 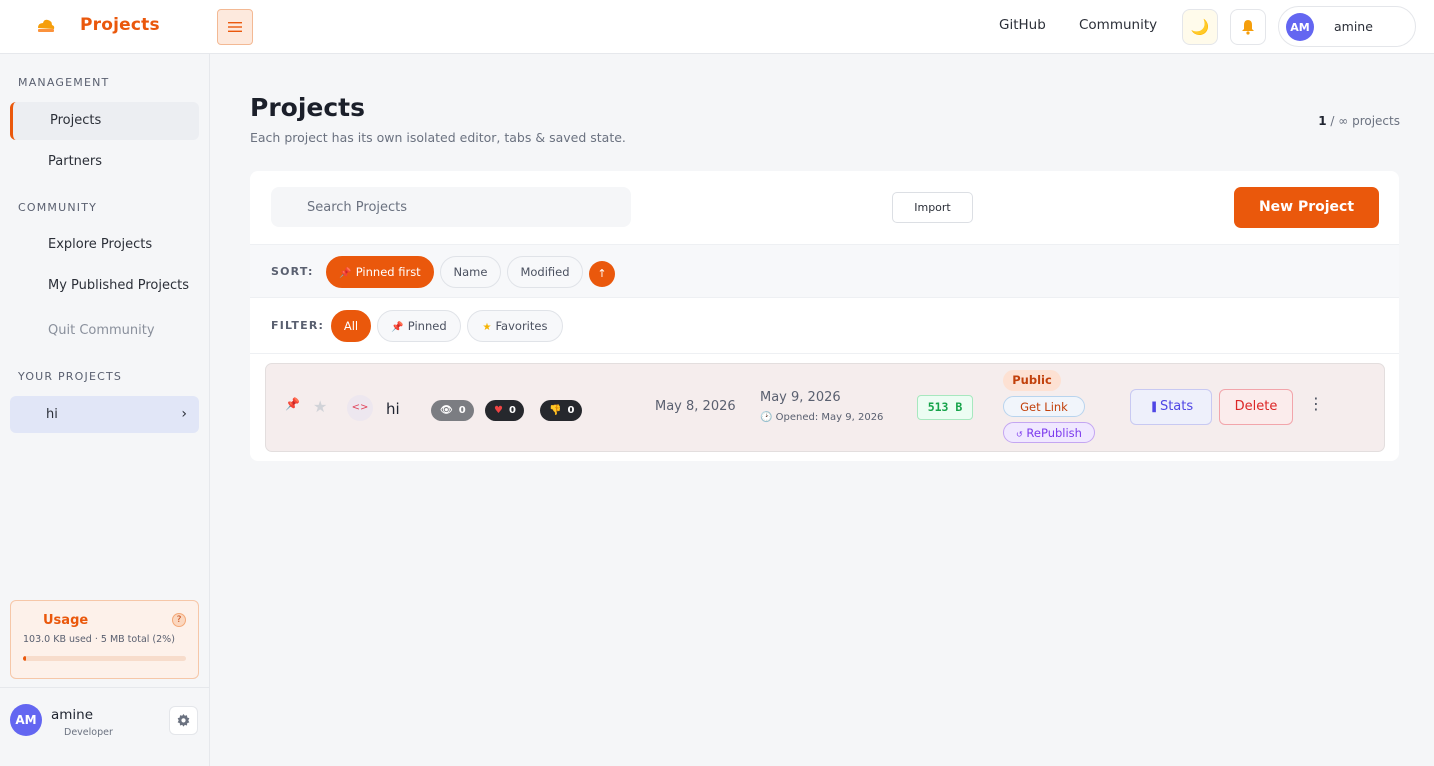 What do you see at coordinates (351, 326) in the screenshot?
I see `filter-all: All` at bounding box center [351, 326].